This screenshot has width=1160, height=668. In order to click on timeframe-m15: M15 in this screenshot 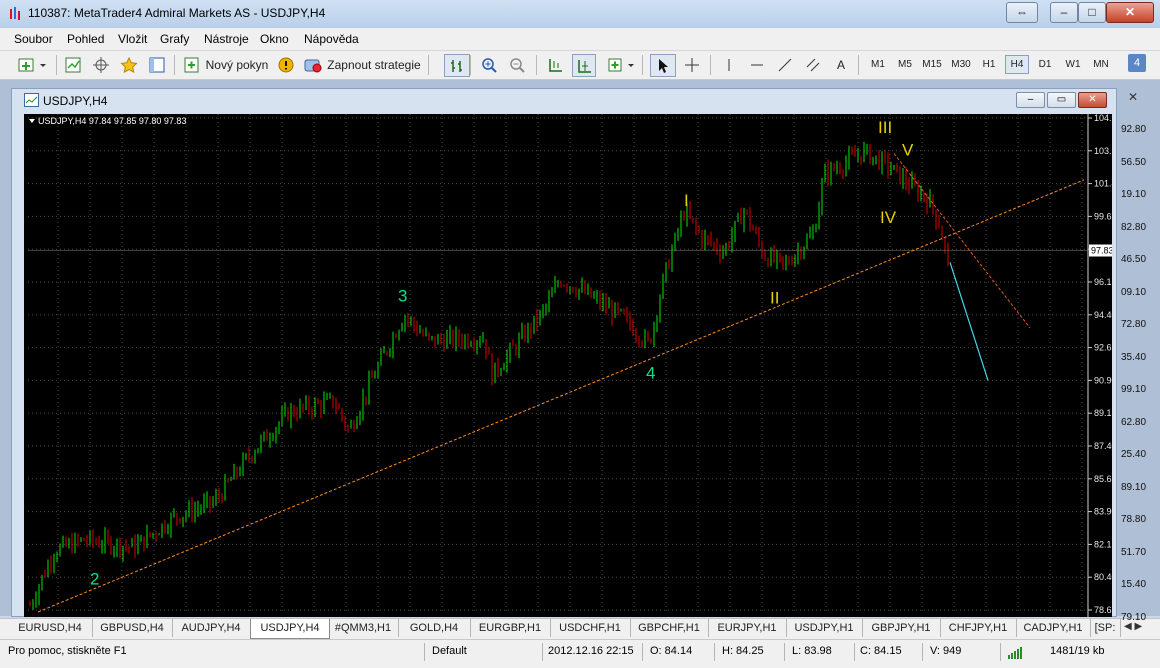, I will do `click(932, 64)`.